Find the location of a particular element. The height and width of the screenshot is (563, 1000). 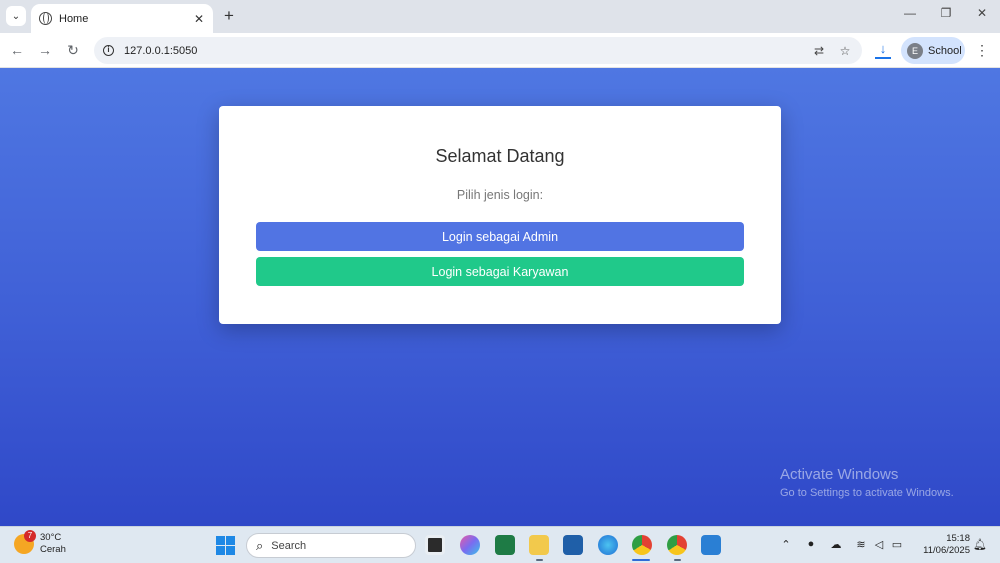

translate-icon: ⇄ is located at coordinates (819, 51).